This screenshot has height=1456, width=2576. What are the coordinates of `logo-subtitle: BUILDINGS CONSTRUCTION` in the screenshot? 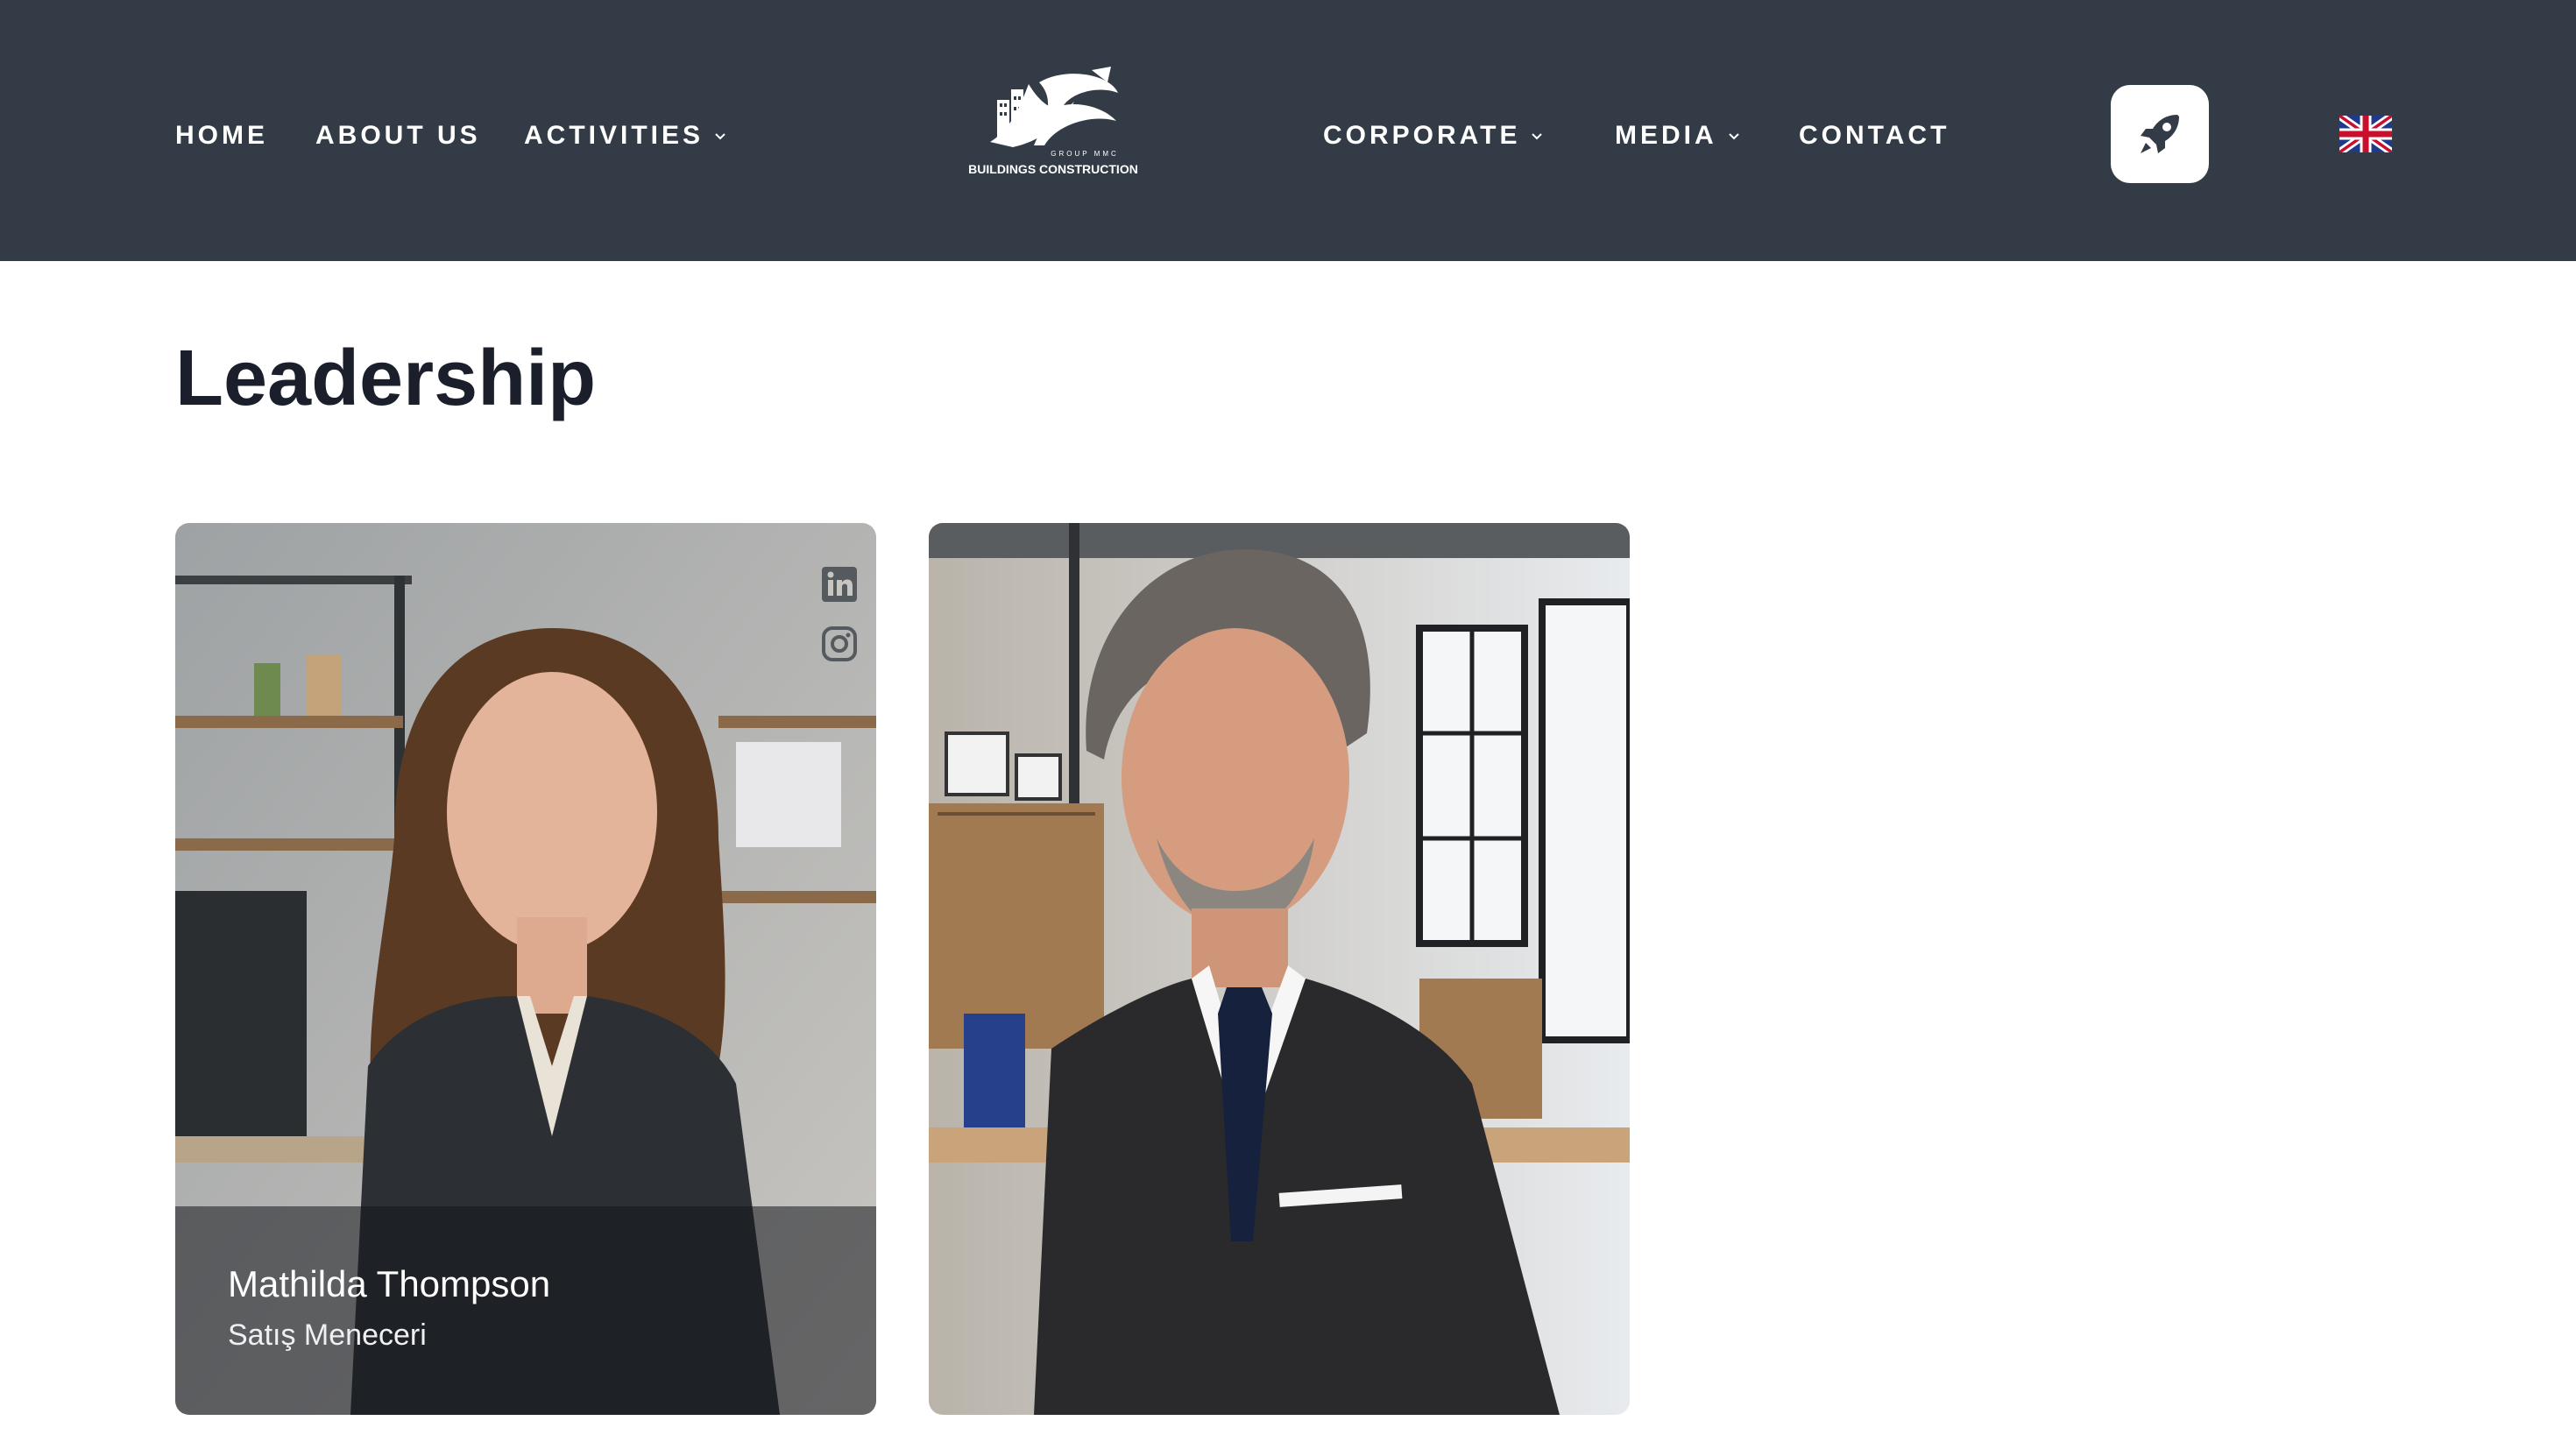 It's located at (1053, 169).